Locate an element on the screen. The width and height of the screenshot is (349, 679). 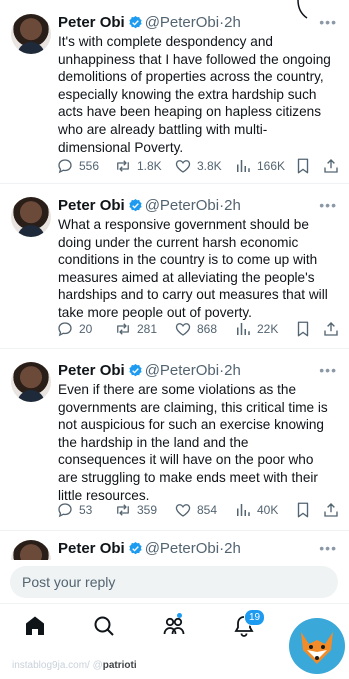
reply-count: 53 is located at coordinates (86, 510).